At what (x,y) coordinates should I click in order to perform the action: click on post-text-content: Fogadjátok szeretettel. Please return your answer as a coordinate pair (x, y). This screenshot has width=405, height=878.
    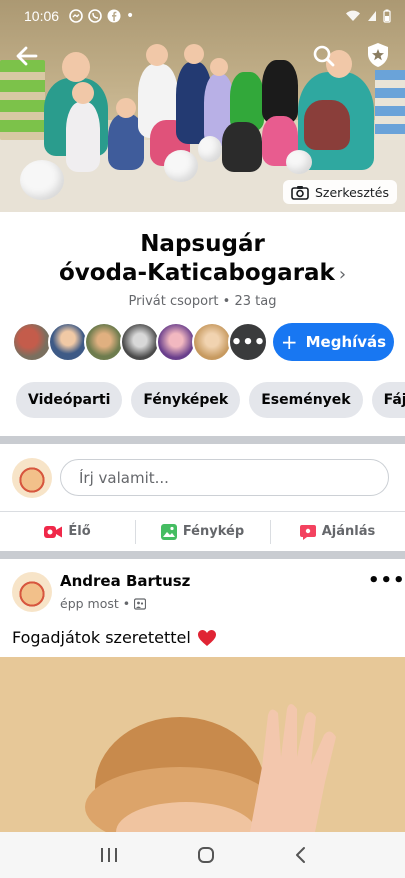
    Looking at the image, I should click on (101, 637).